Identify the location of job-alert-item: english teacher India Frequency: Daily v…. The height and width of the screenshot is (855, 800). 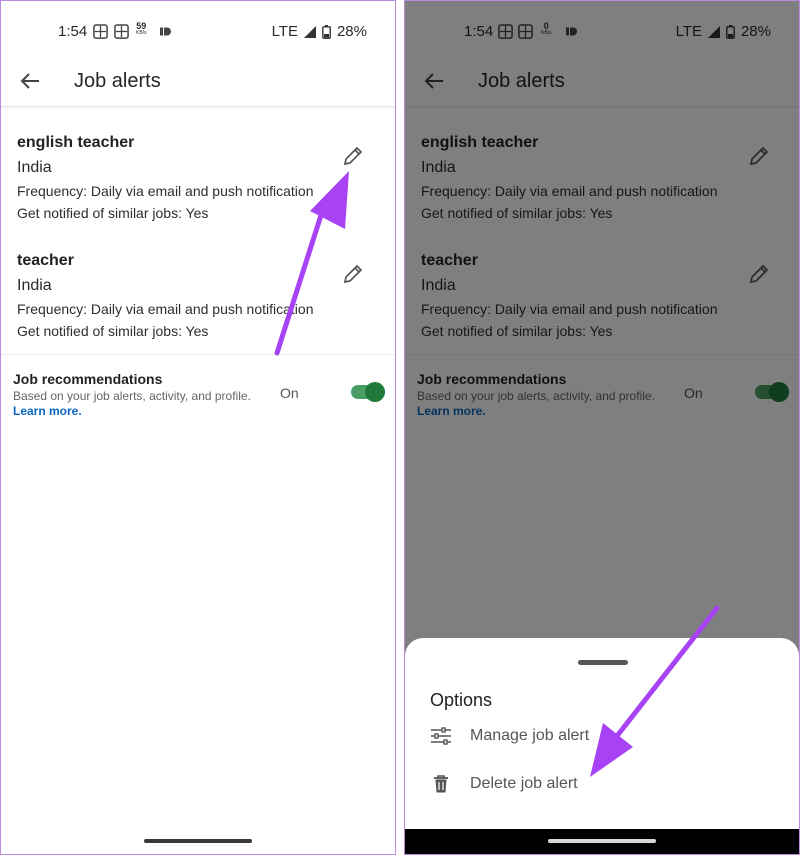
(198, 177).